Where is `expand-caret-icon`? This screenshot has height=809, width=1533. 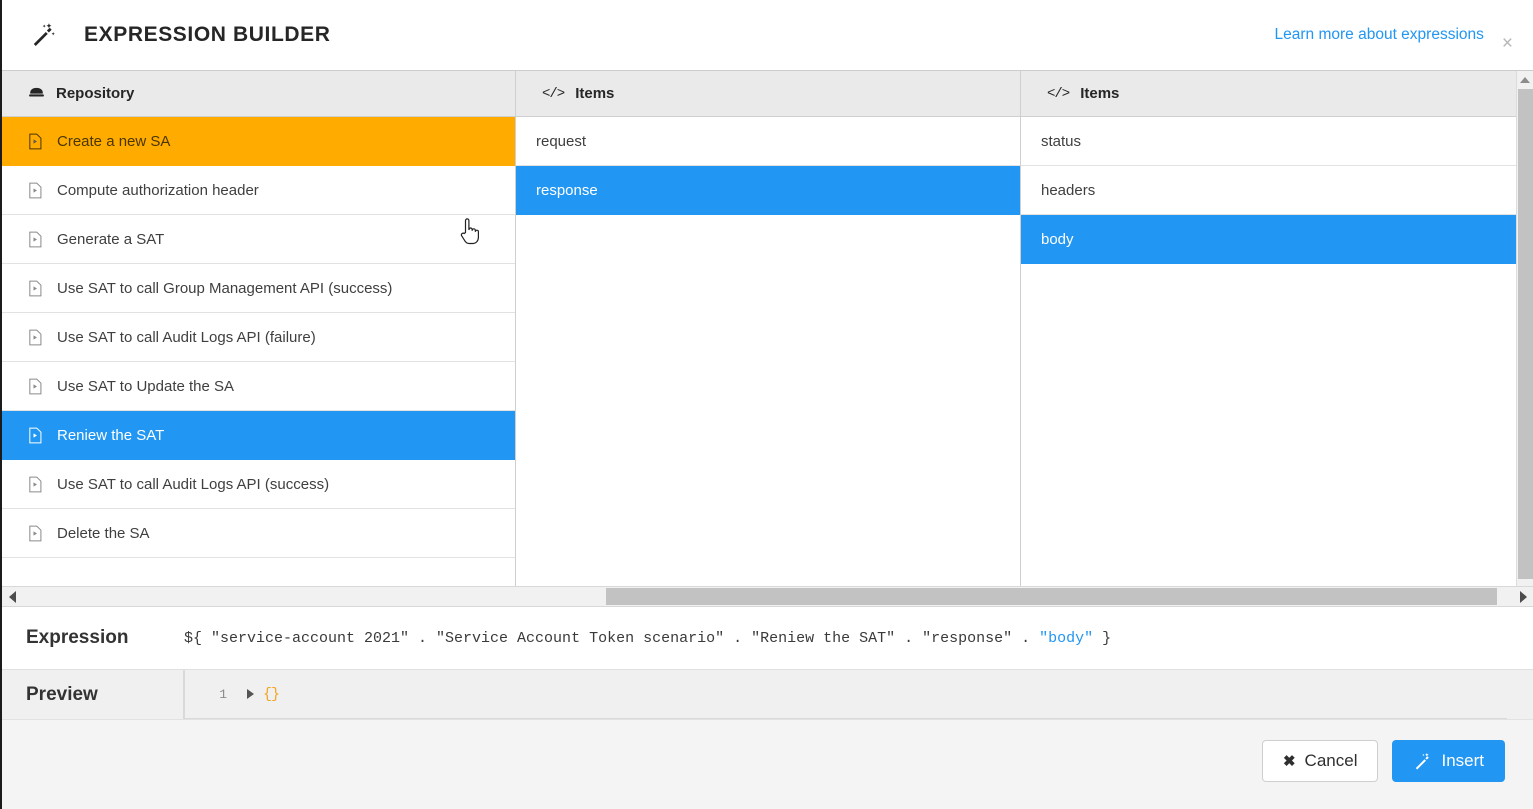
expand-caret-icon is located at coordinates (250, 694).